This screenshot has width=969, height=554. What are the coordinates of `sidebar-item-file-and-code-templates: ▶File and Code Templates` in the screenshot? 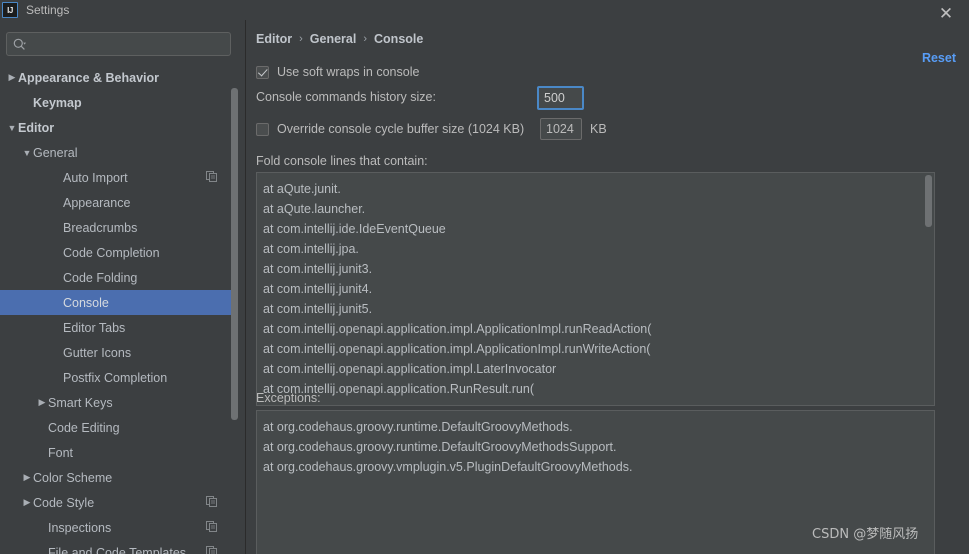 It's located at (122, 547).